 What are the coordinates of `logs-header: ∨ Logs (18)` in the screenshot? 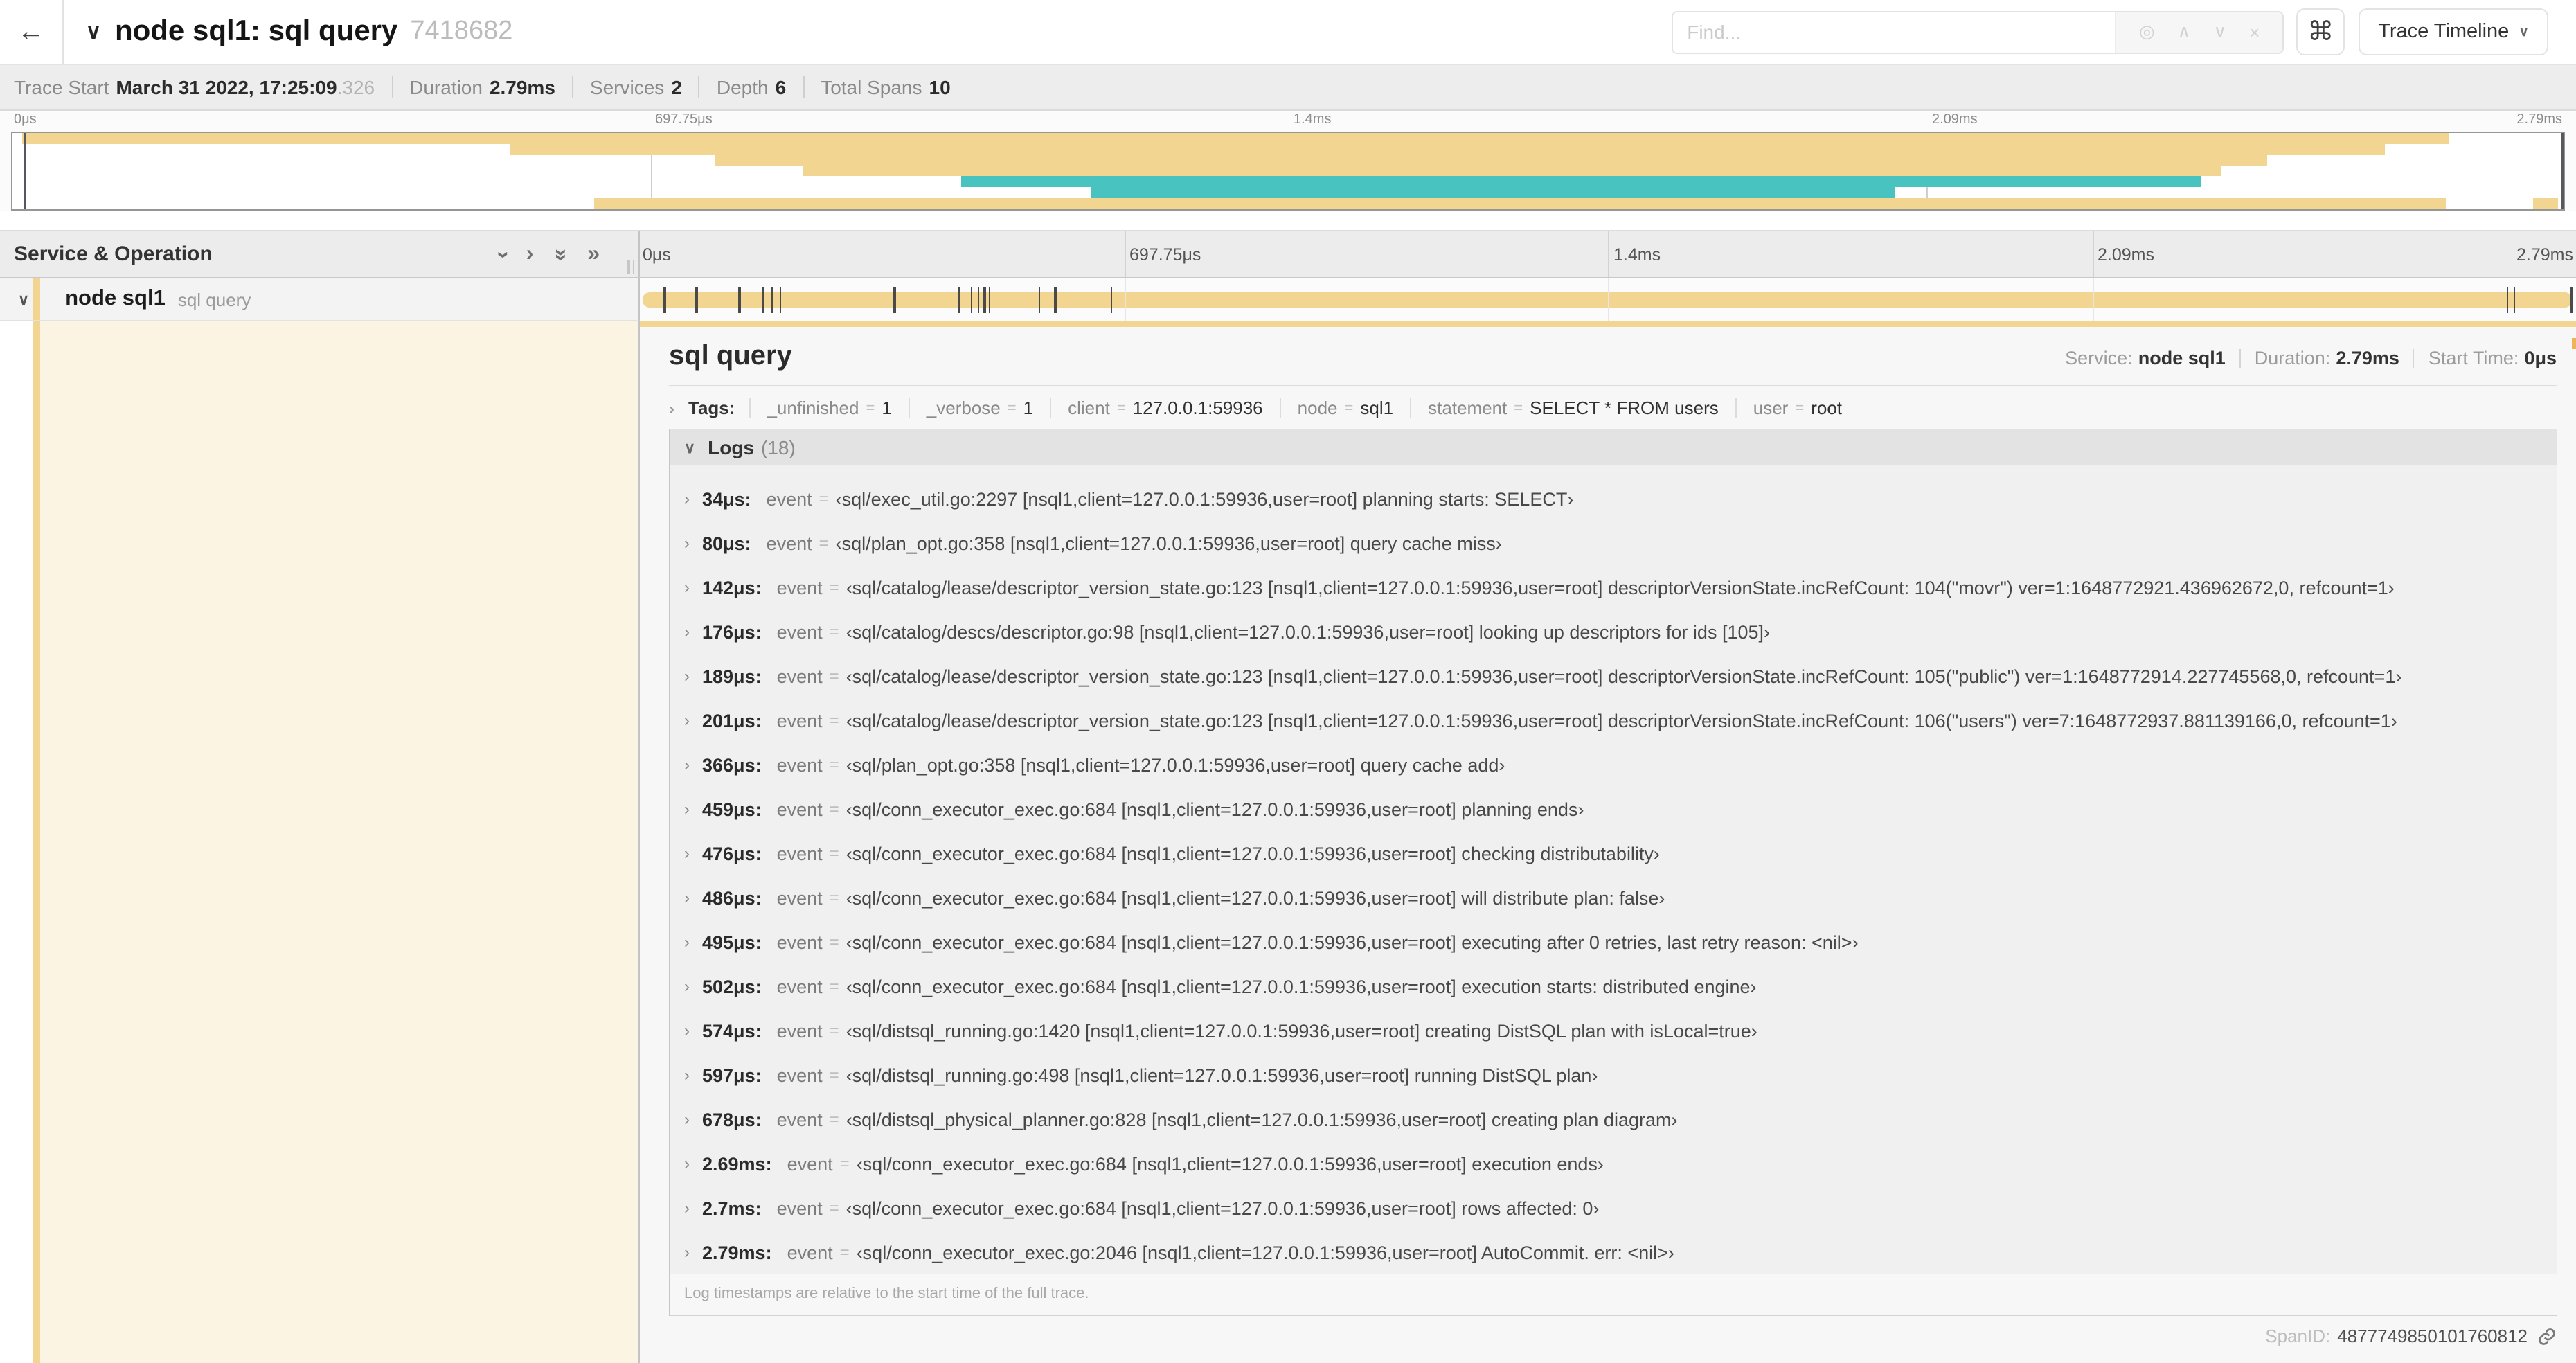 It's located at (1613, 447).